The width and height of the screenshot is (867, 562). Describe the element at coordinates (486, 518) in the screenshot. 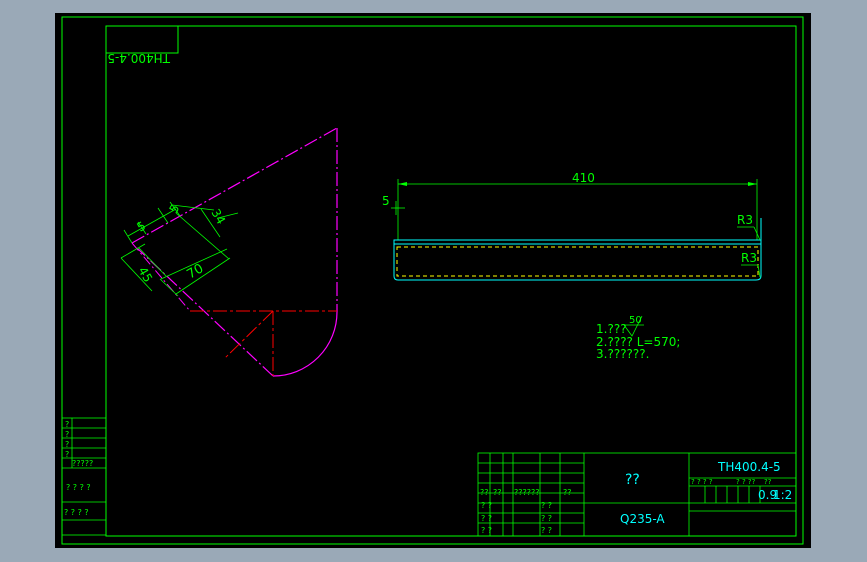

I see `tb-cell-6: ? ?` at that location.